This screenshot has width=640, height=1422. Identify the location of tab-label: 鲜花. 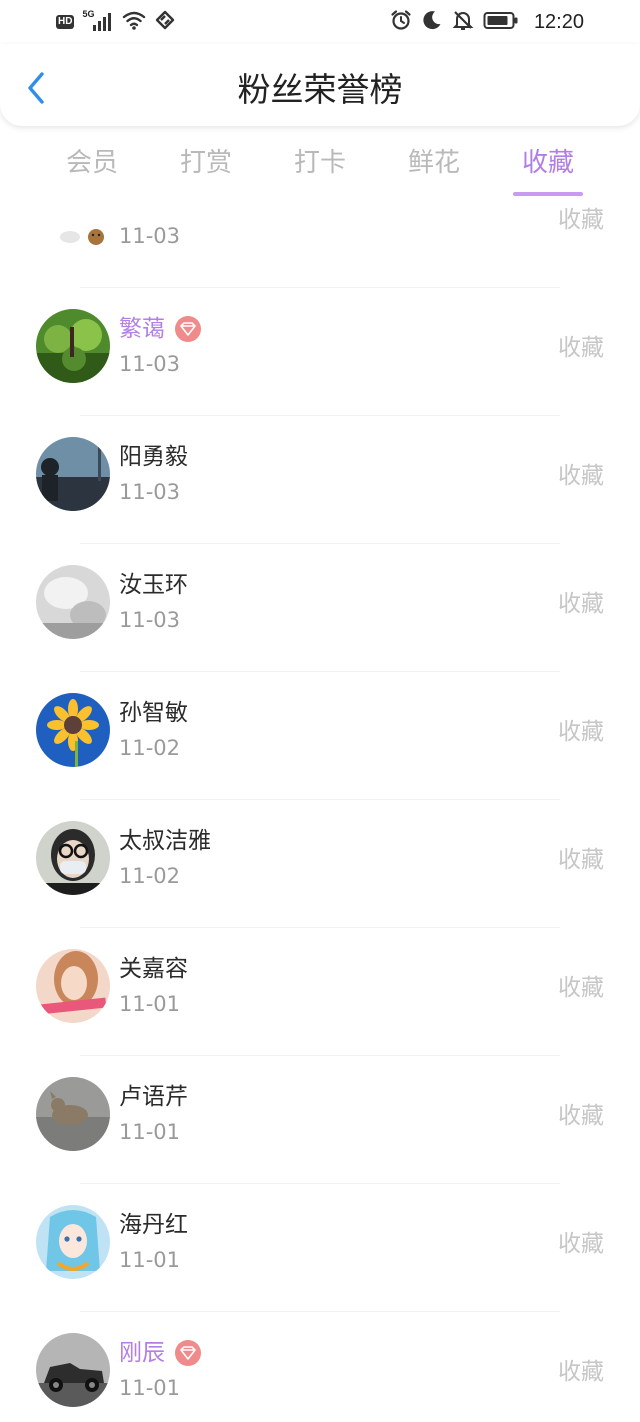
(433, 163).